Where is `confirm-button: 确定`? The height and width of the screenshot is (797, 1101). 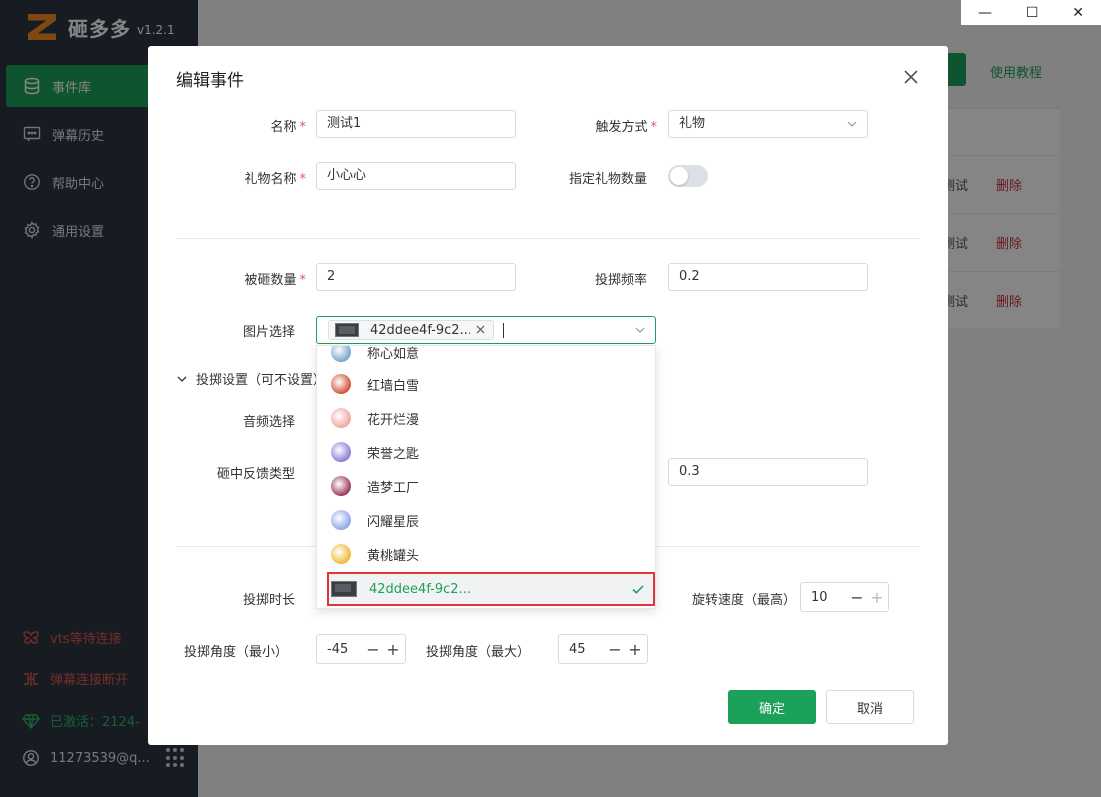
confirm-button: 确定 is located at coordinates (772, 707).